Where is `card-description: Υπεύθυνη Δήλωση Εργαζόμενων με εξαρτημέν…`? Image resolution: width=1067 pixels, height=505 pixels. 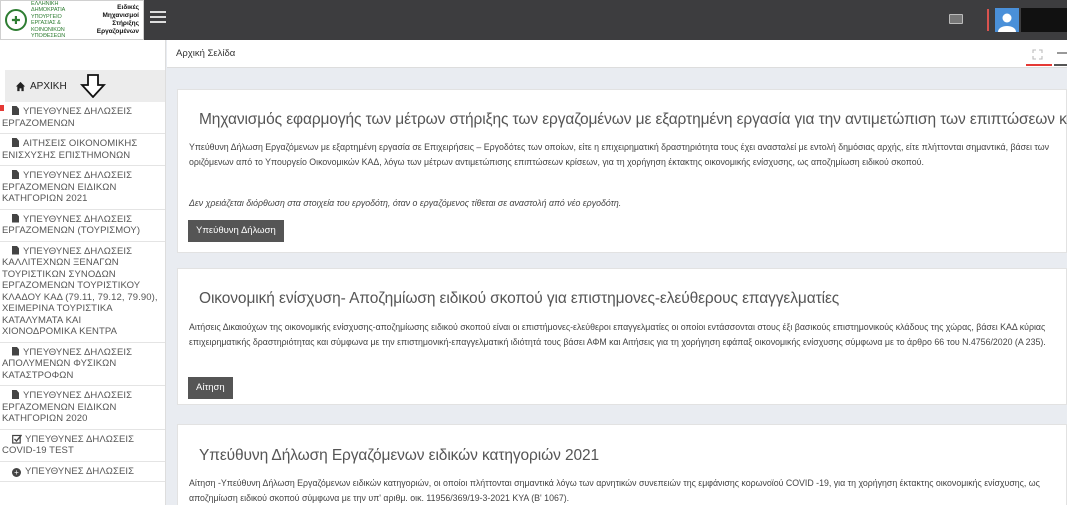
card-description: Υπεύθυνη Δήλωση Εργαζόμενων με εξαρτημέν… is located at coordinates (619, 154).